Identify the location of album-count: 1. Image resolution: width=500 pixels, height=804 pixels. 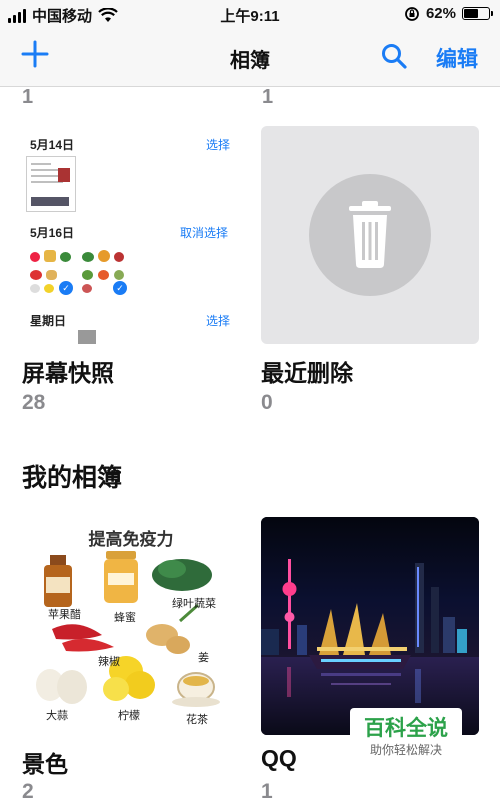
(267, 791).